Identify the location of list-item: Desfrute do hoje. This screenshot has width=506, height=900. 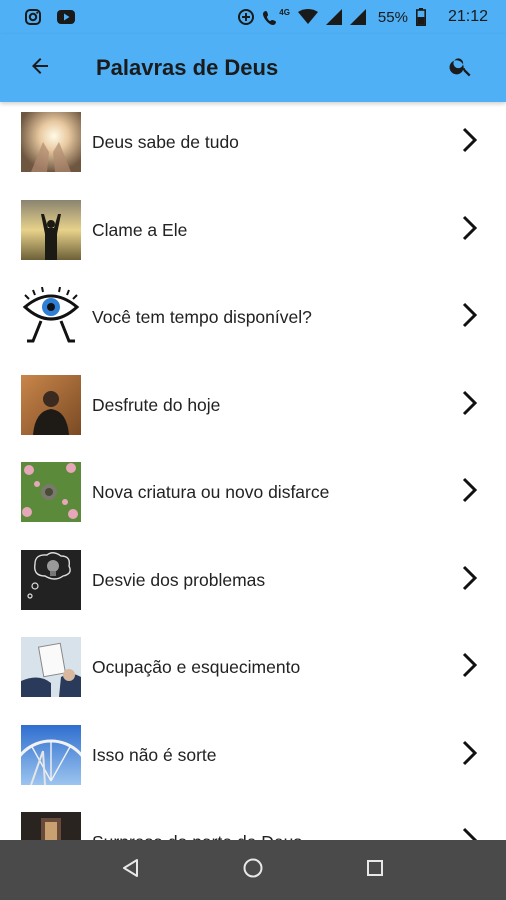
(253, 409).